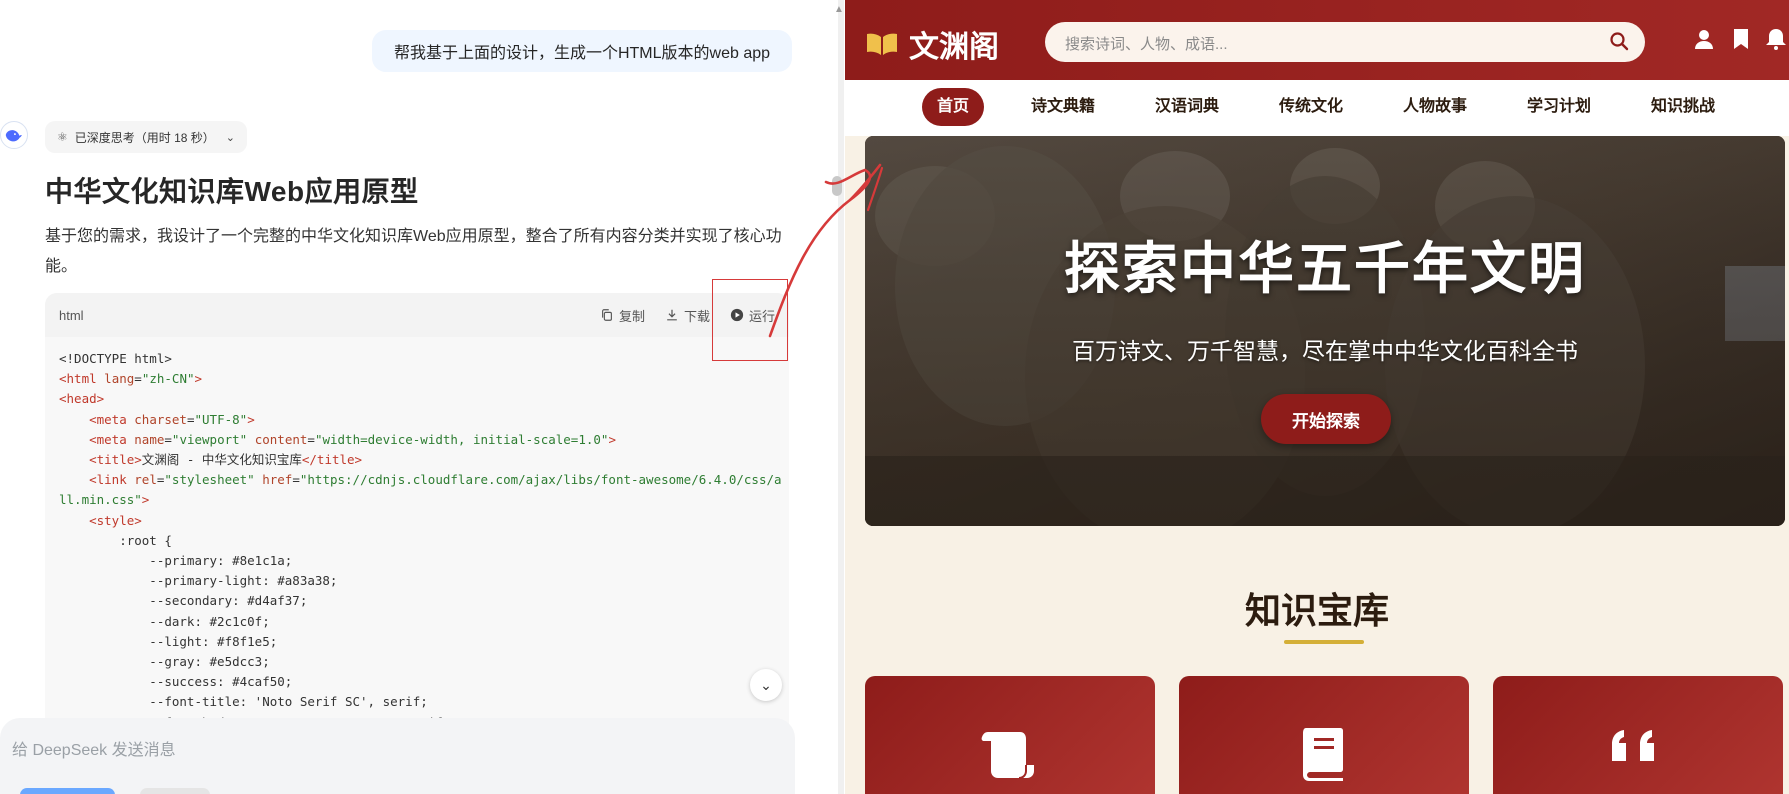 The image size is (1789, 794). Describe the element at coordinates (1323, 754) in the screenshot. I see `book-icon` at that location.